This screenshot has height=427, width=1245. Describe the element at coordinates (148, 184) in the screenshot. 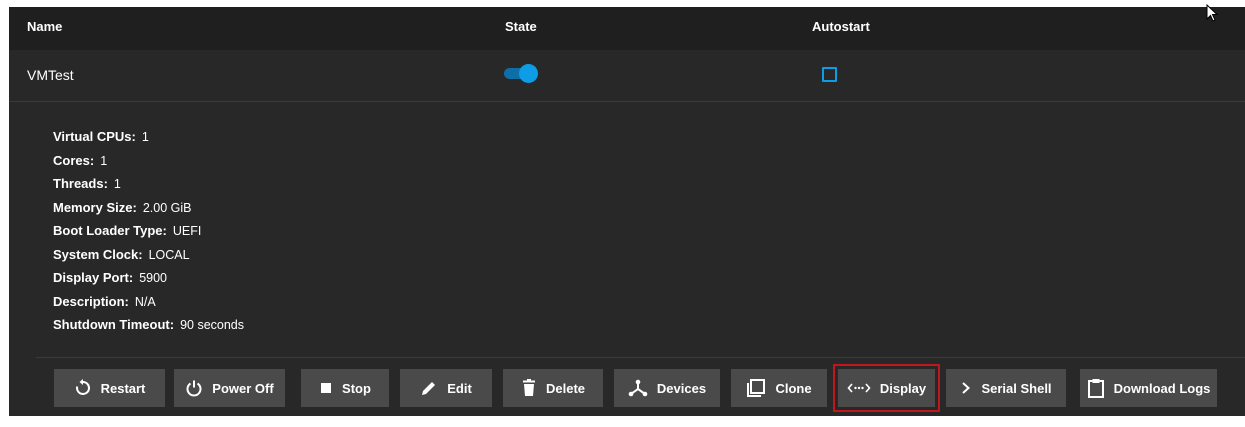

I see `detail-row: Threads: 1` at that location.